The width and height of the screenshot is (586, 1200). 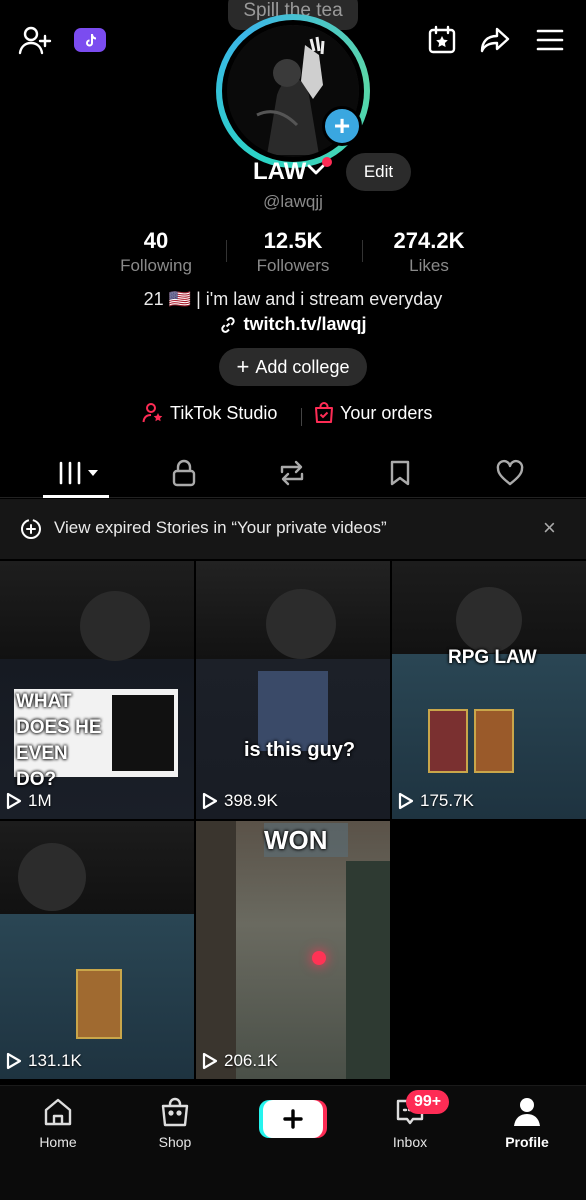 What do you see at coordinates (492, 657) in the screenshot?
I see `video-overlay-text: RPG LAW` at bounding box center [492, 657].